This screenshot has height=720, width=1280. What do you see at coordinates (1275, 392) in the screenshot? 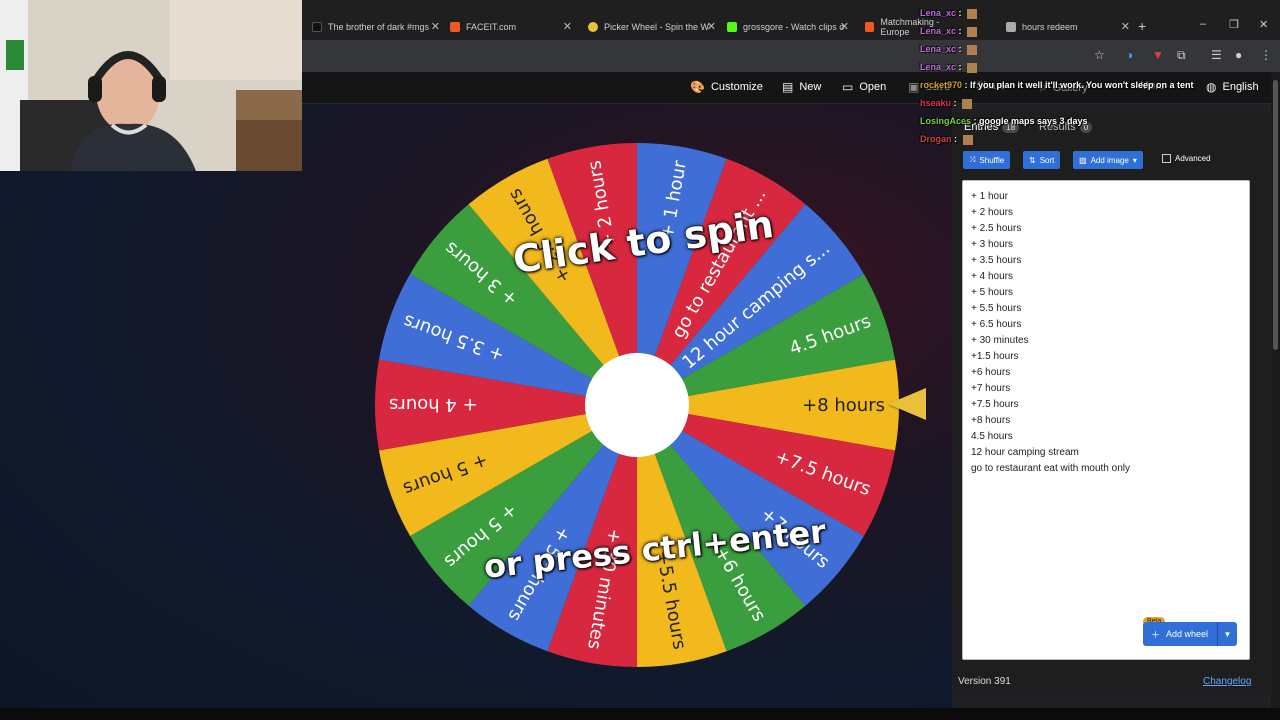
I see `page-scrollbar` at bounding box center [1275, 392].